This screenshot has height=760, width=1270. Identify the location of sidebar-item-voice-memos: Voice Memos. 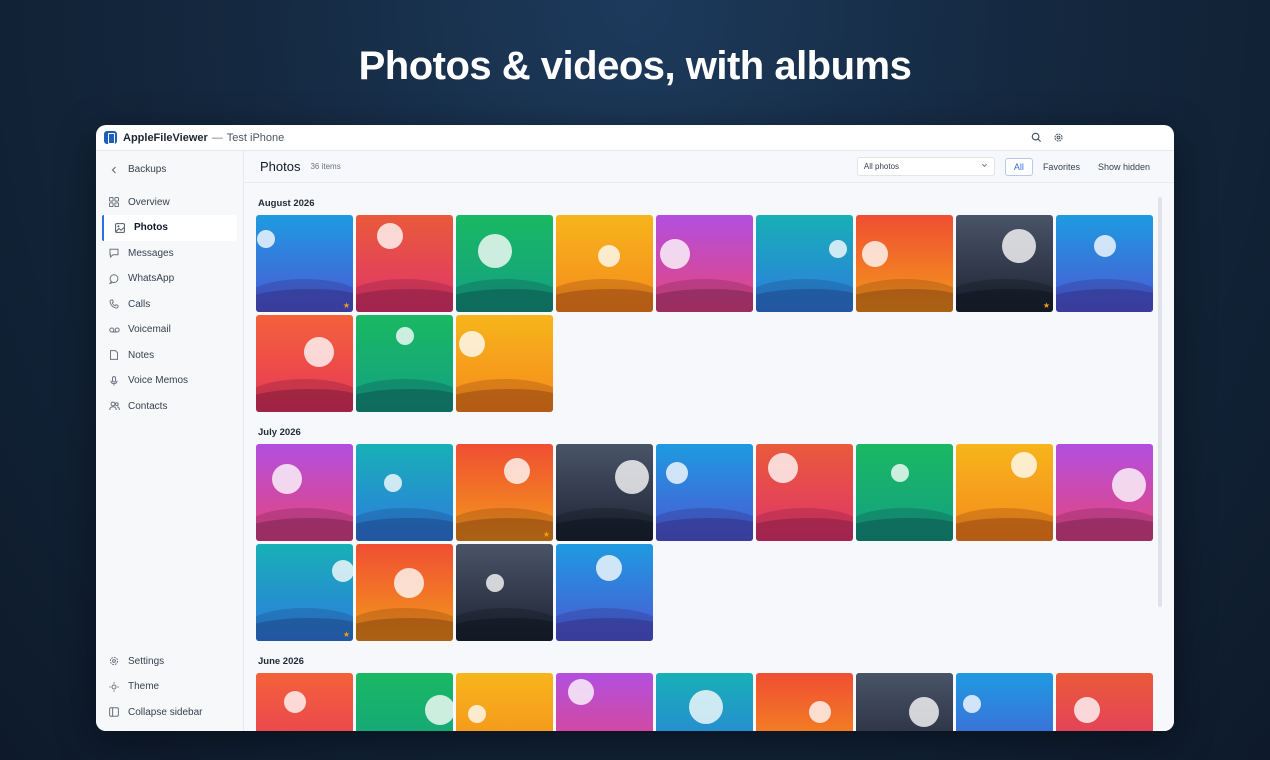
(169, 381).